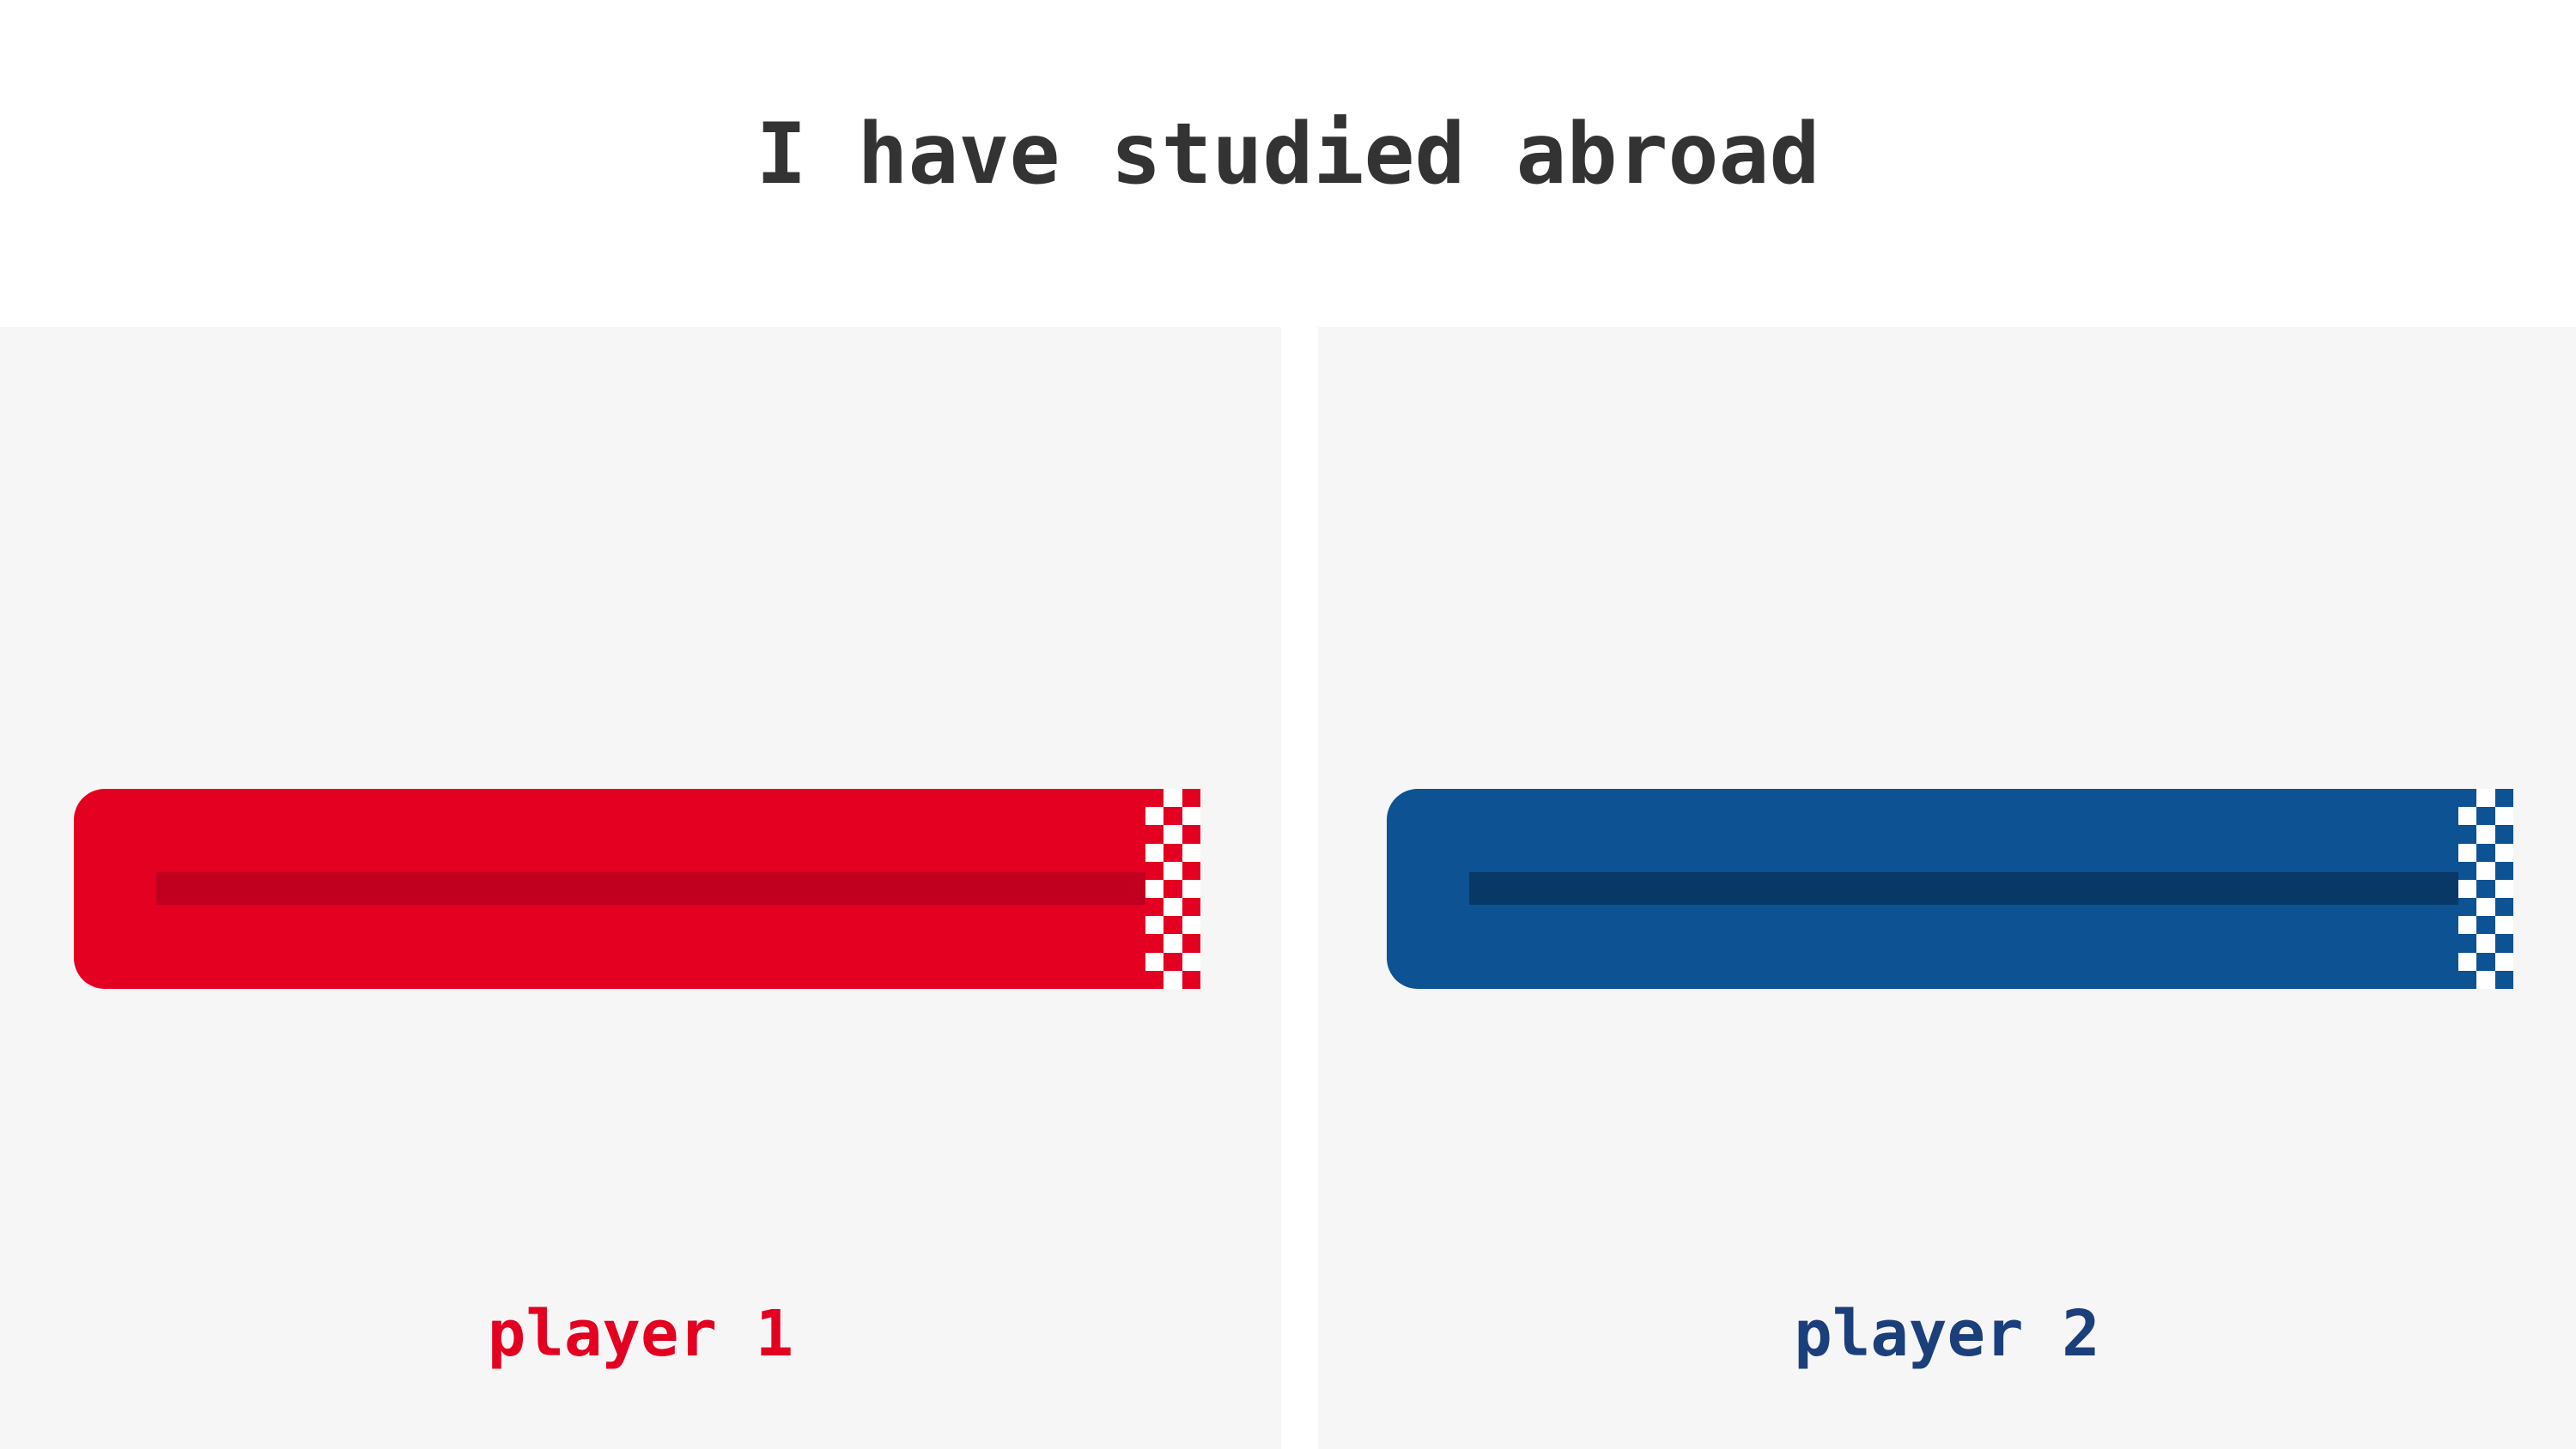 The height and width of the screenshot is (1449, 2576). What do you see at coordinates (1288, 154) in the screenshot?
I see `question-title: I have studied abroad` at bounding box center [1288, 154].